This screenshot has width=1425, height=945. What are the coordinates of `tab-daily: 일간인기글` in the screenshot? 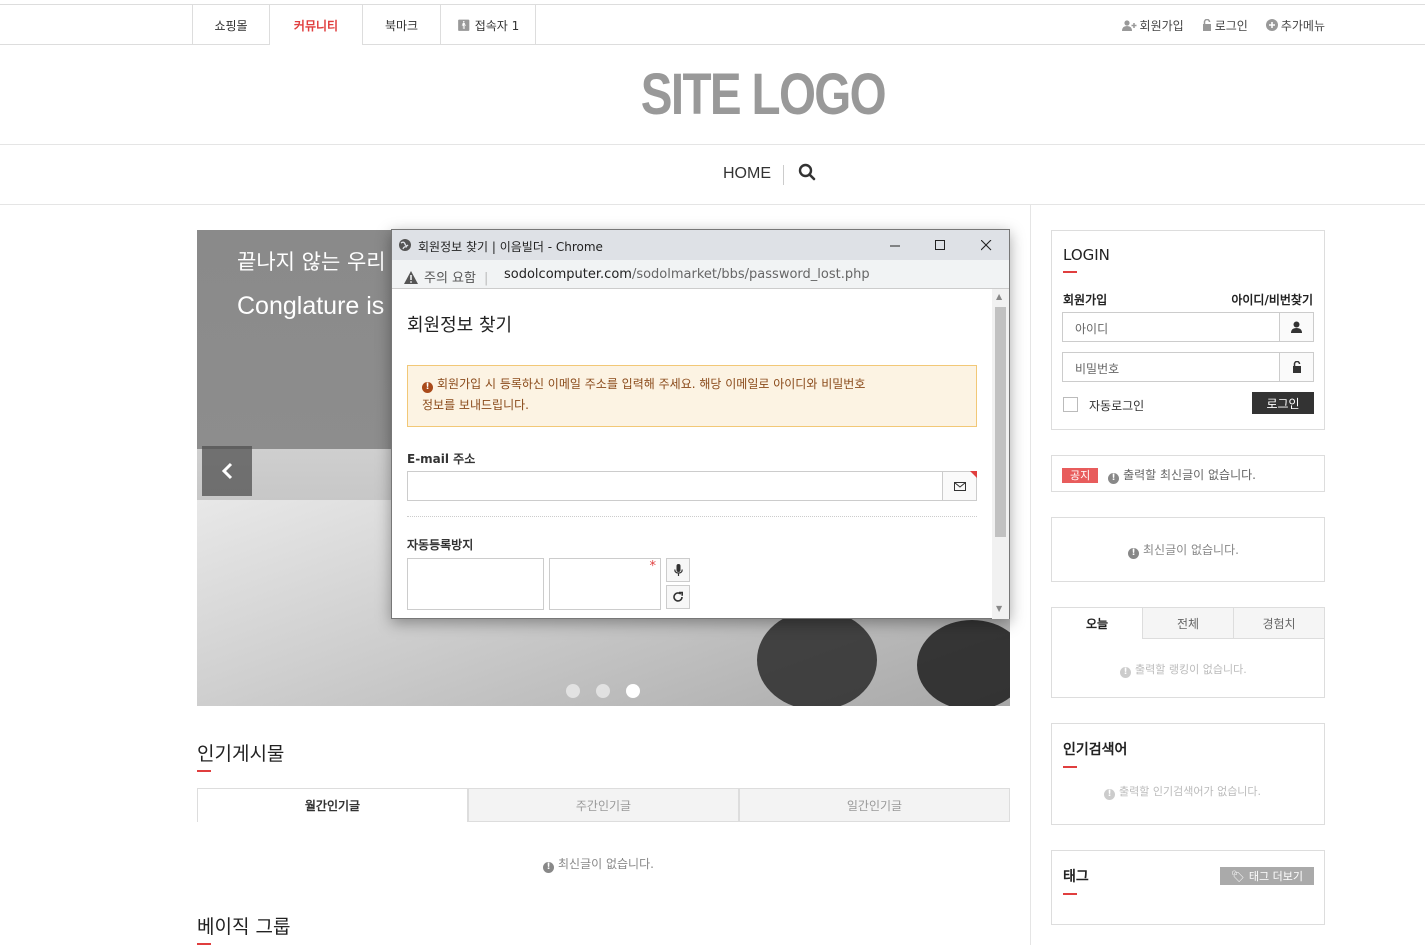 It's located at (874, 805).